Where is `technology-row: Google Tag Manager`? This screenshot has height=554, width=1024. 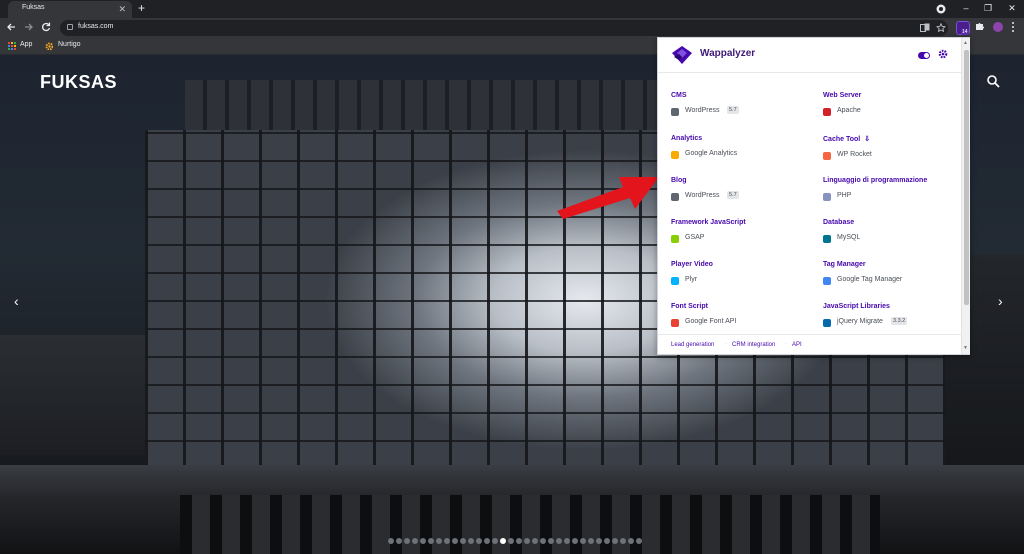
technology-row: Google Tag Manager is located at coordinates (862, 281).